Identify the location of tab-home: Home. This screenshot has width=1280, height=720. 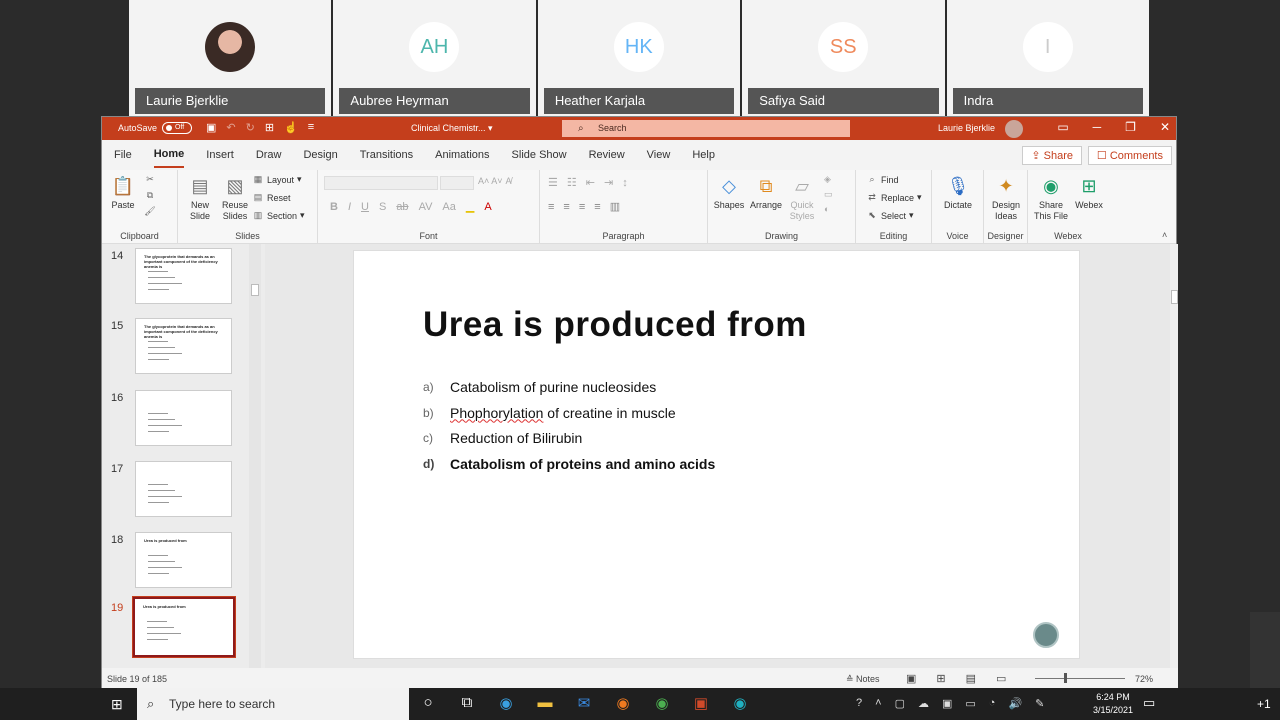
(169, 155).